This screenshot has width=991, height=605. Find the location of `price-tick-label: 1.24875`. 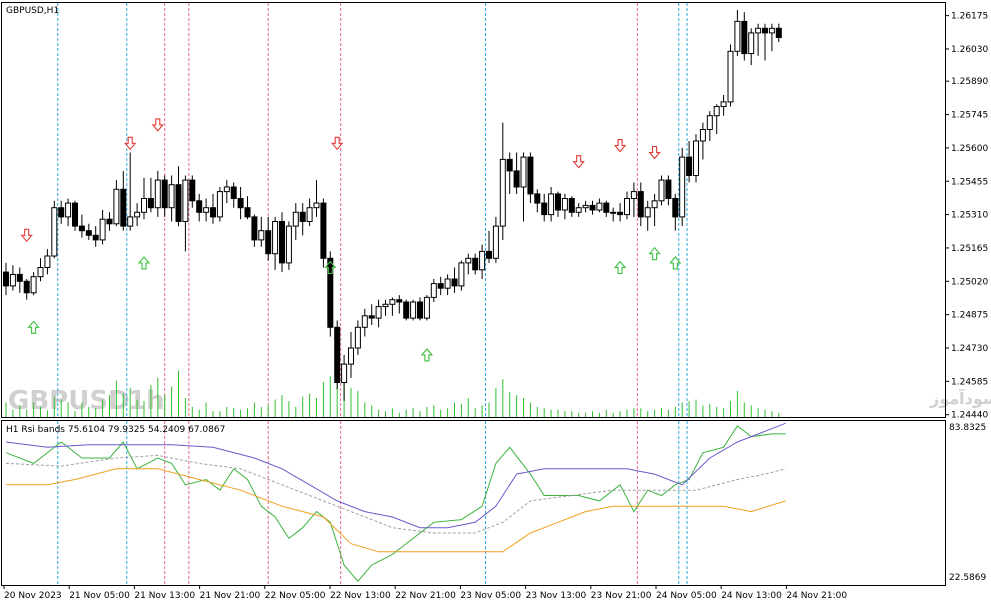

price-tick-label: 1.24875 is located at coordinates (969, 316).